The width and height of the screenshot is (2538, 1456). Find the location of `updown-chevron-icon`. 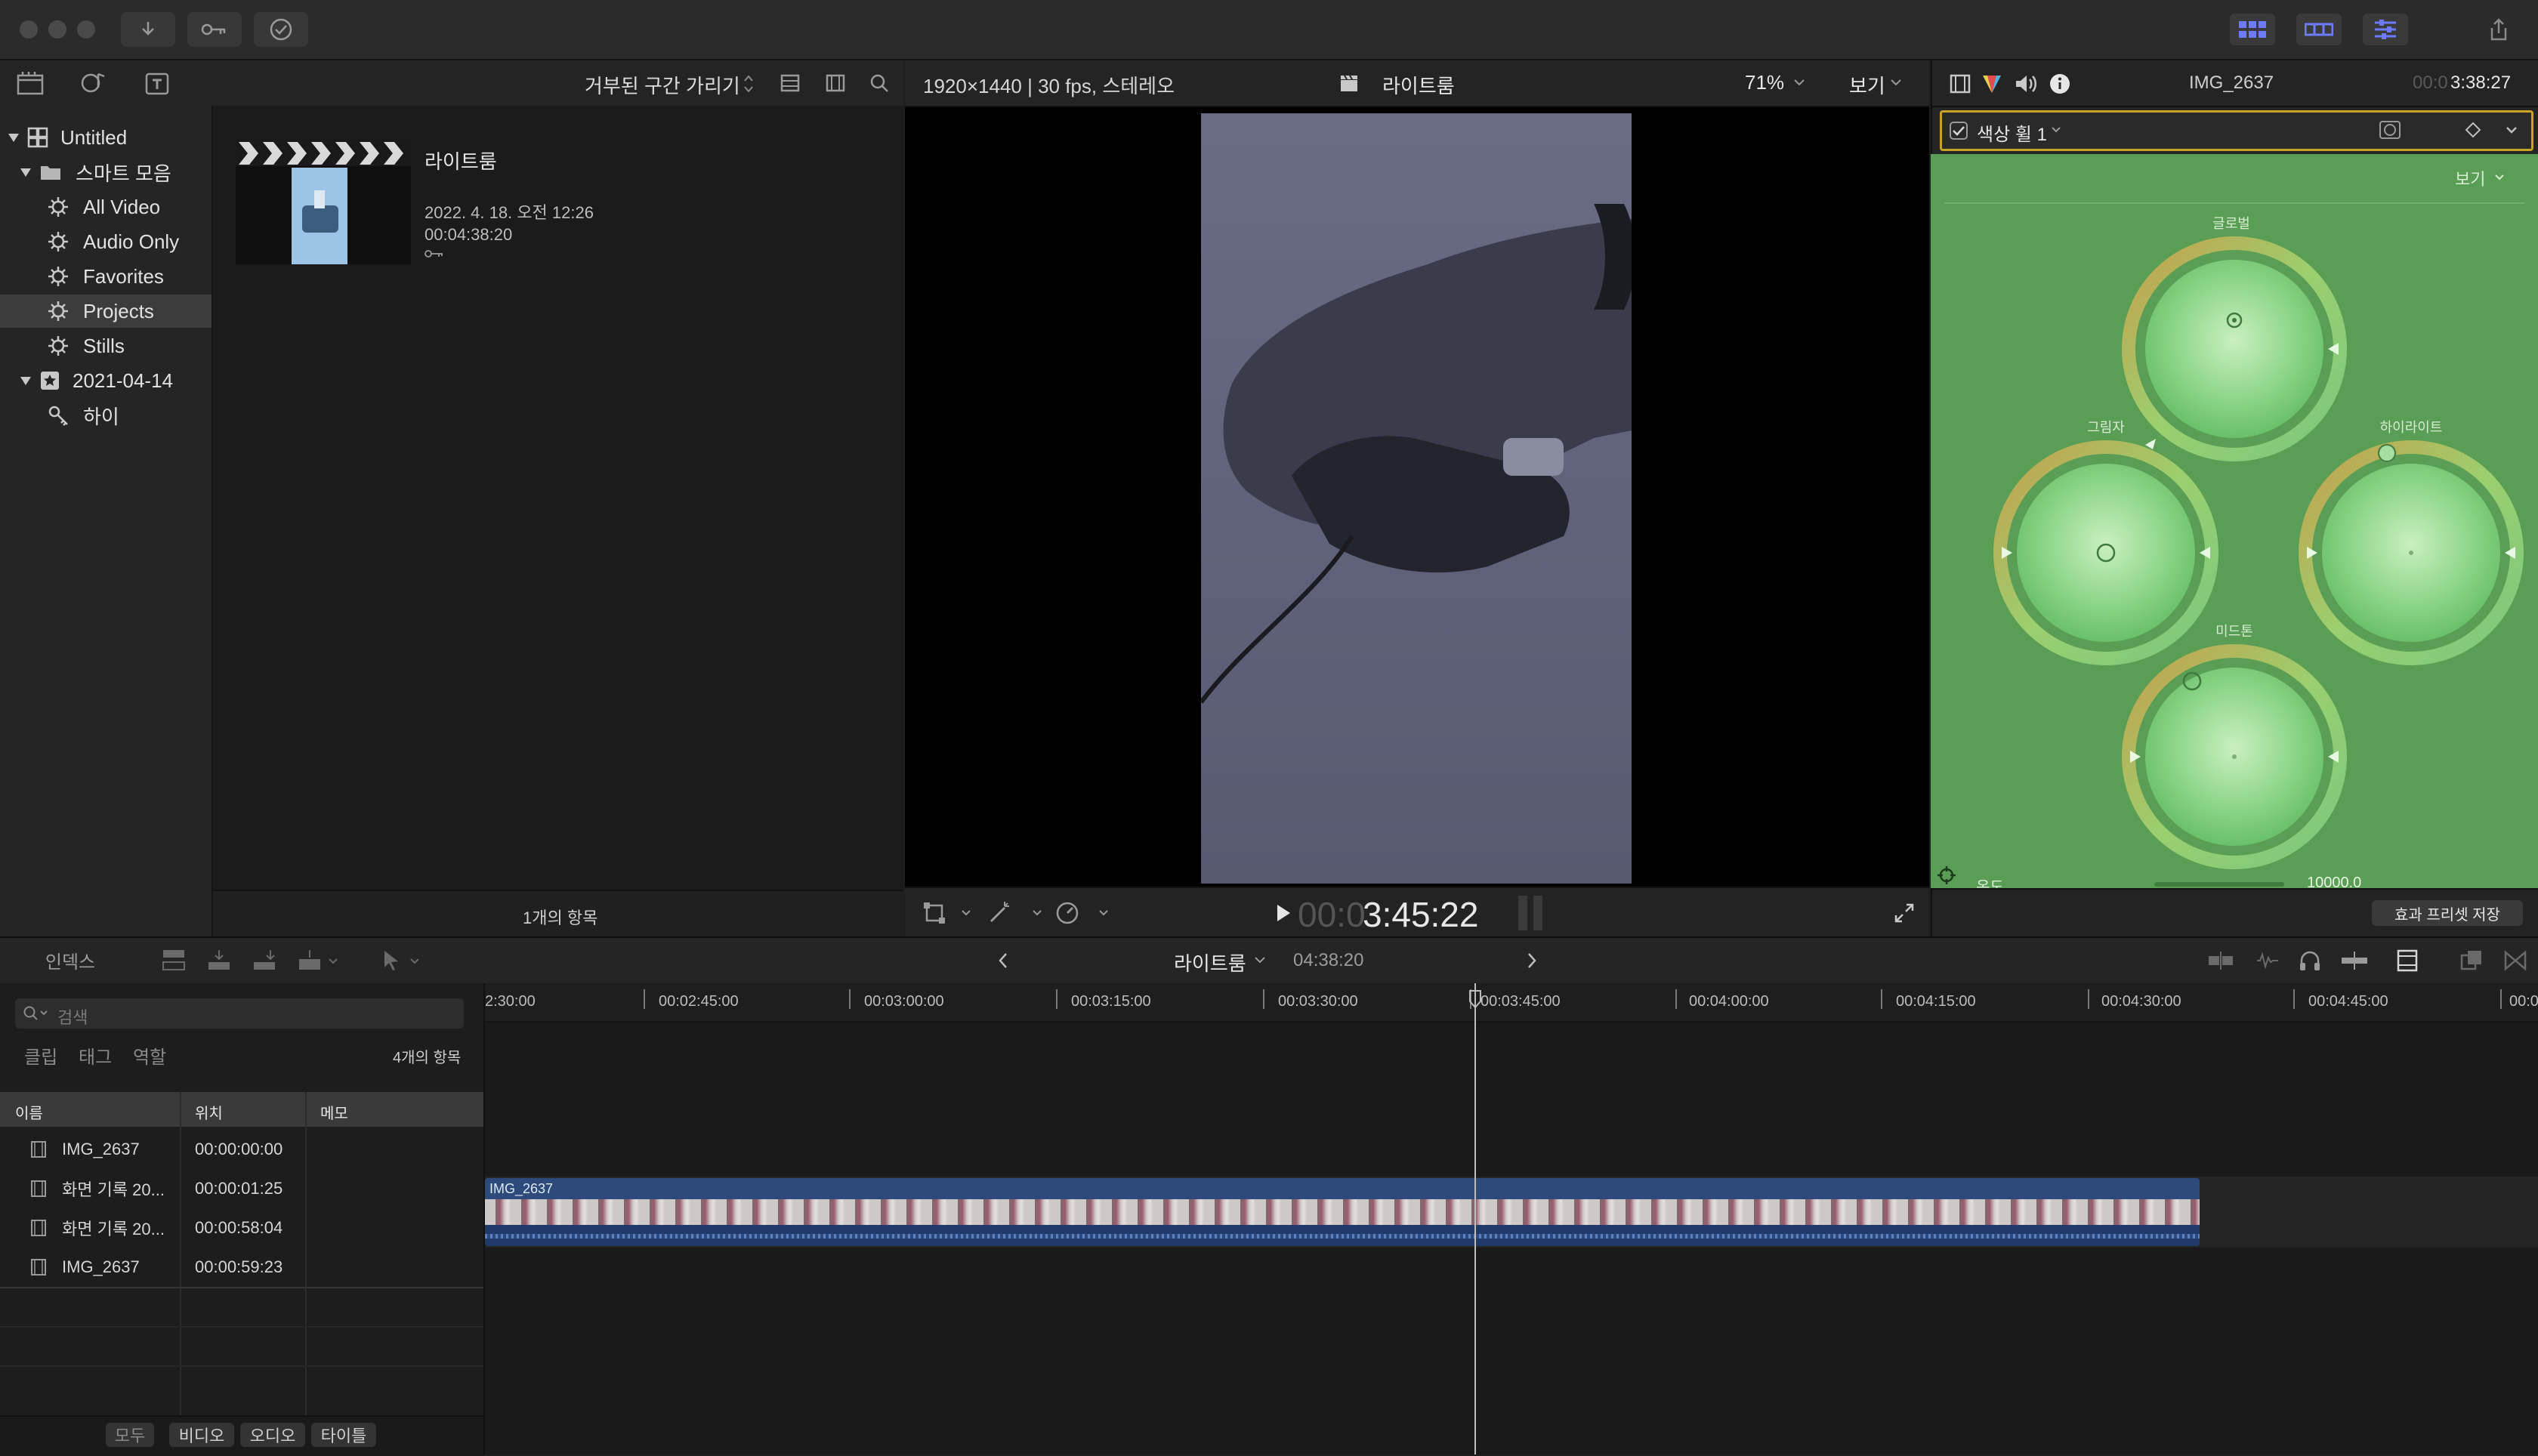

updown-chevron-icon is located at coordinates (748, 84).